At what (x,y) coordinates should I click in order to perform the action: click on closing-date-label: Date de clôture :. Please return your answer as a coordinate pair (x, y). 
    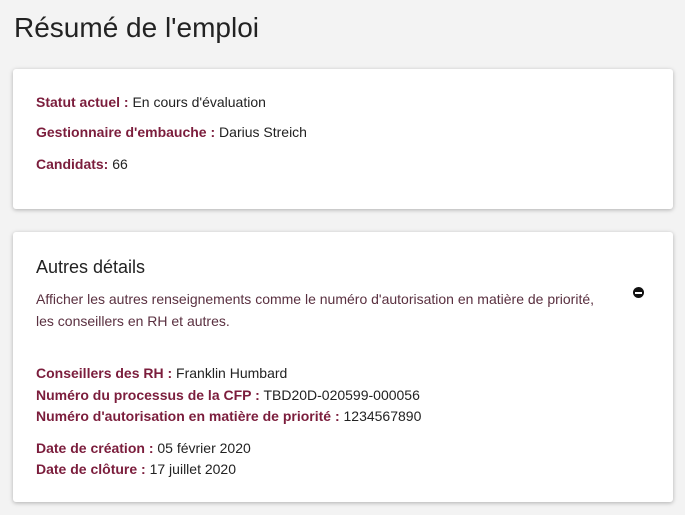
    Looking at the image, I should click on (91, 469).